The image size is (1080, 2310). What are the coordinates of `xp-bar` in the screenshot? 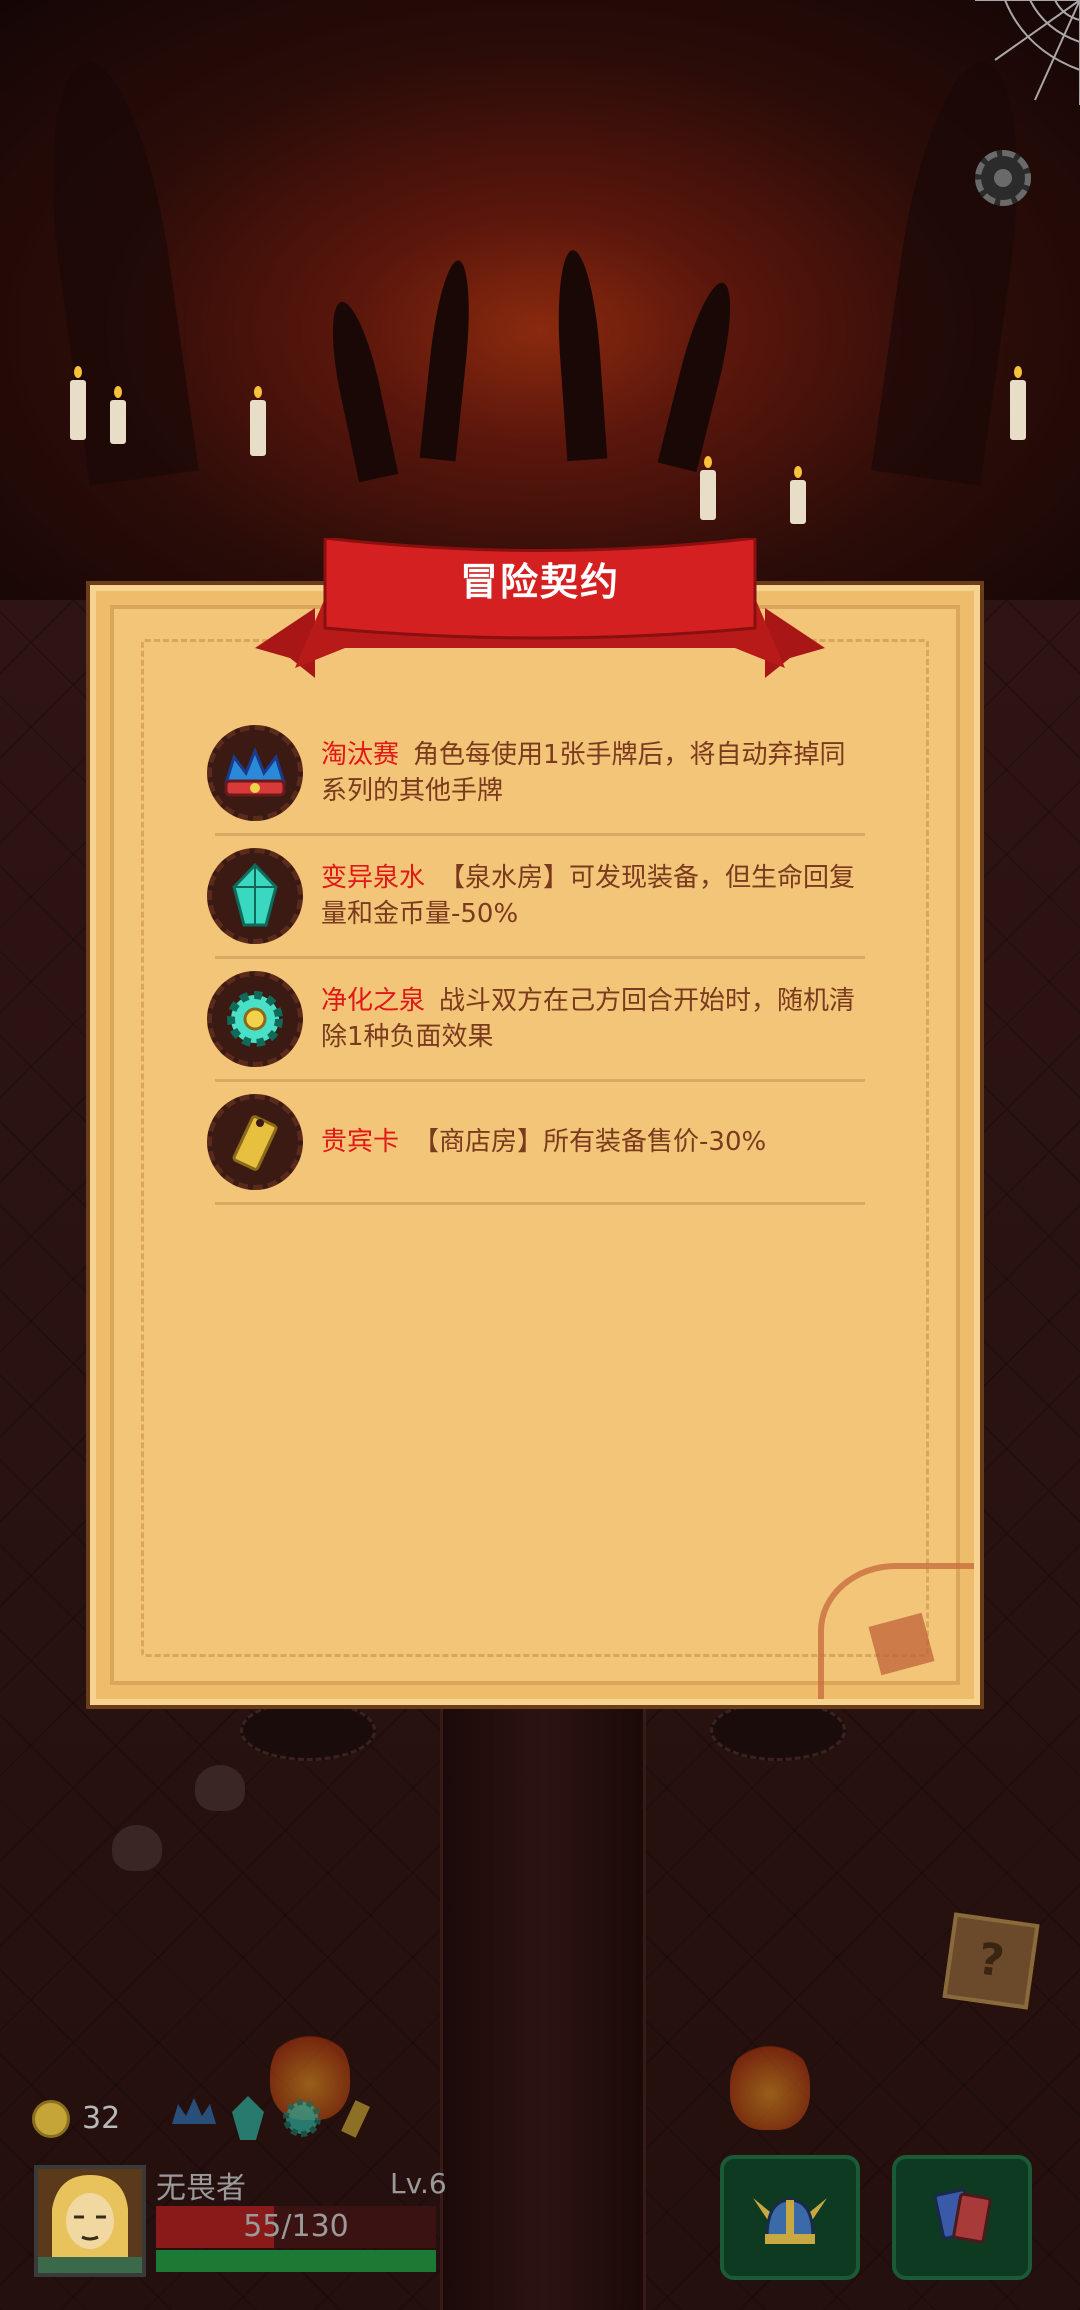 It's located at (296, 2261).